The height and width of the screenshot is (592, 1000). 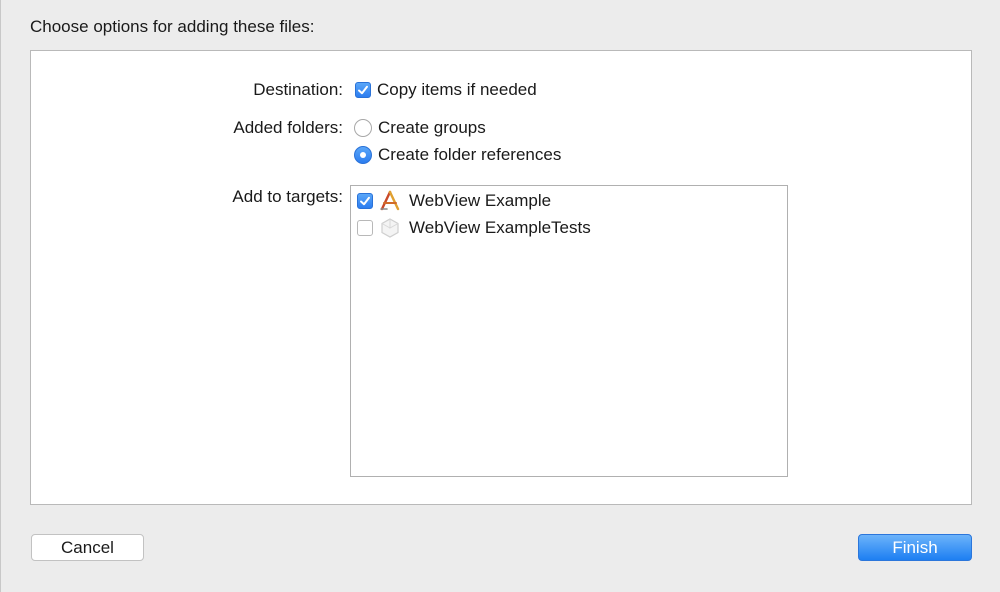 I want to click on copy-items-label: Copy items if needed, so click(x=457, y=89).